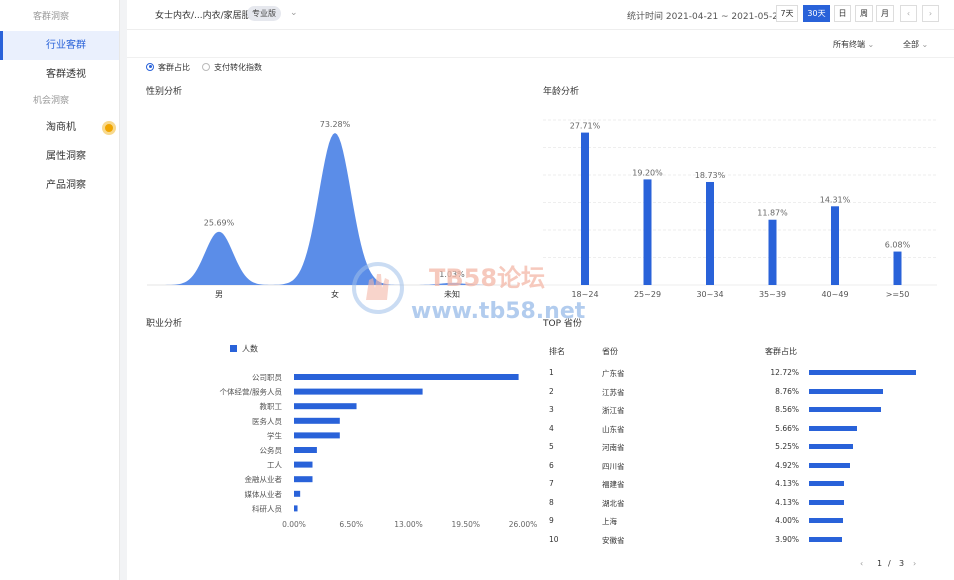 The width and height of the screenshot is (954, 580). I want to click on province-cell: 浙江省, so click(613, 410).